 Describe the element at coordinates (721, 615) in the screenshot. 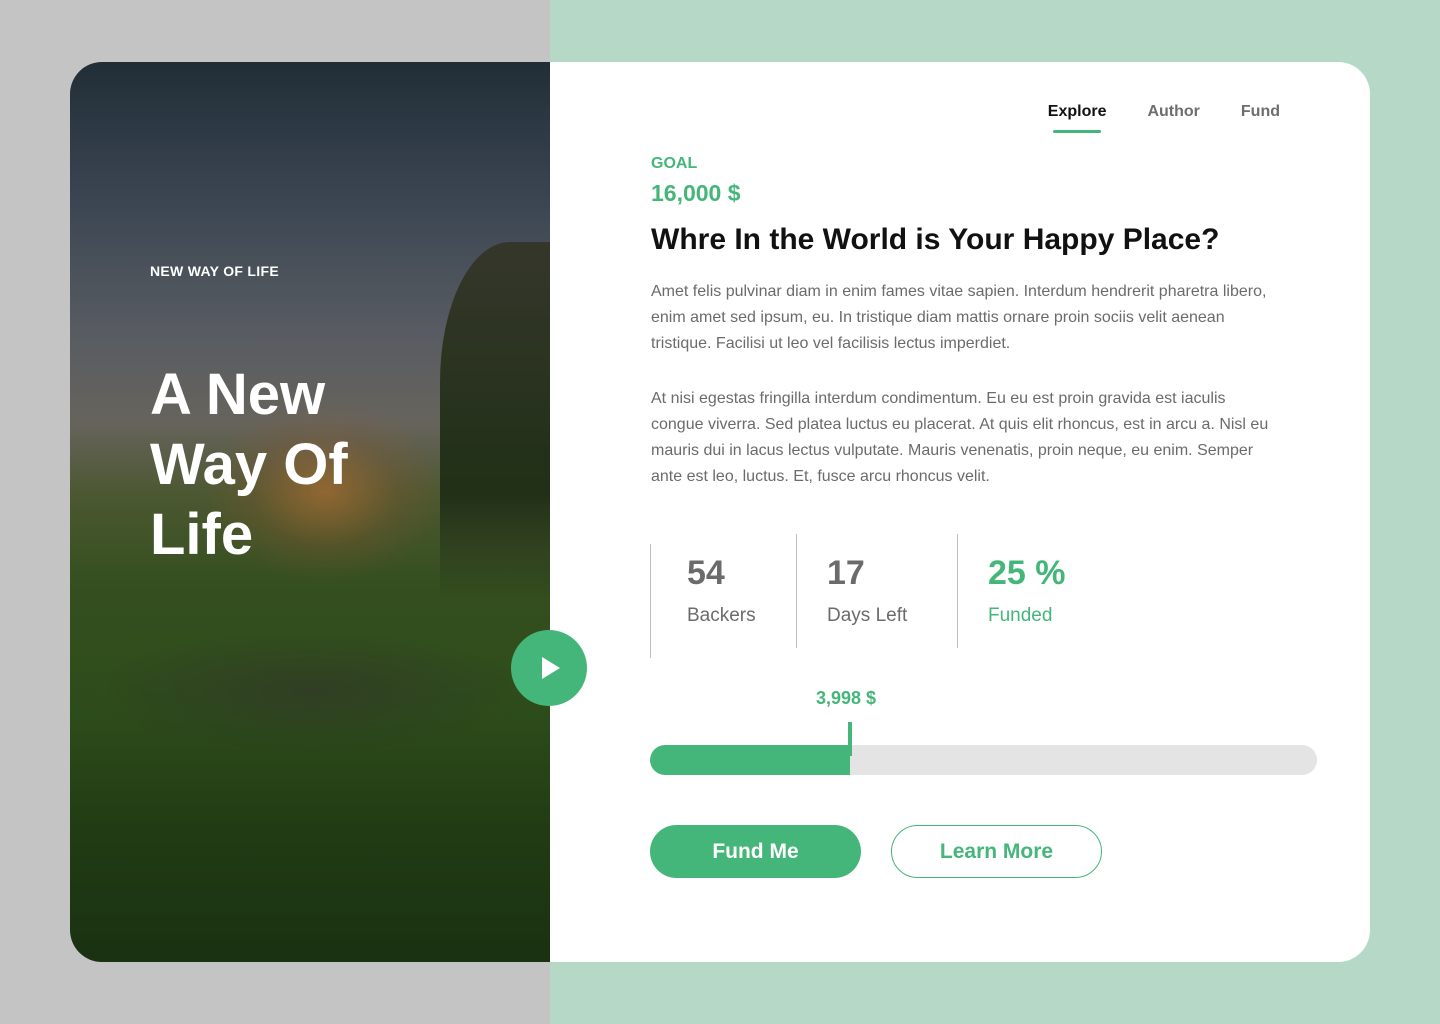

I see `stat-backers-label: Backers` at that location.